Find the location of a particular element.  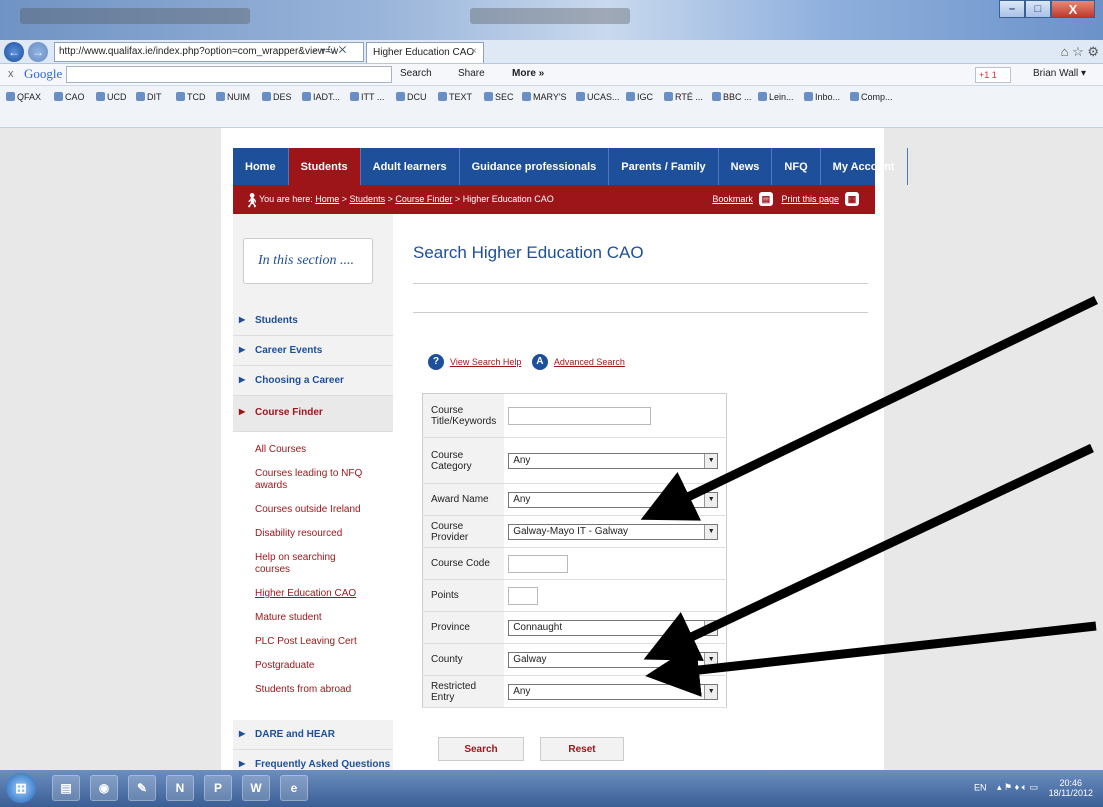

app-icon: N is located at coordinates (180, 788).